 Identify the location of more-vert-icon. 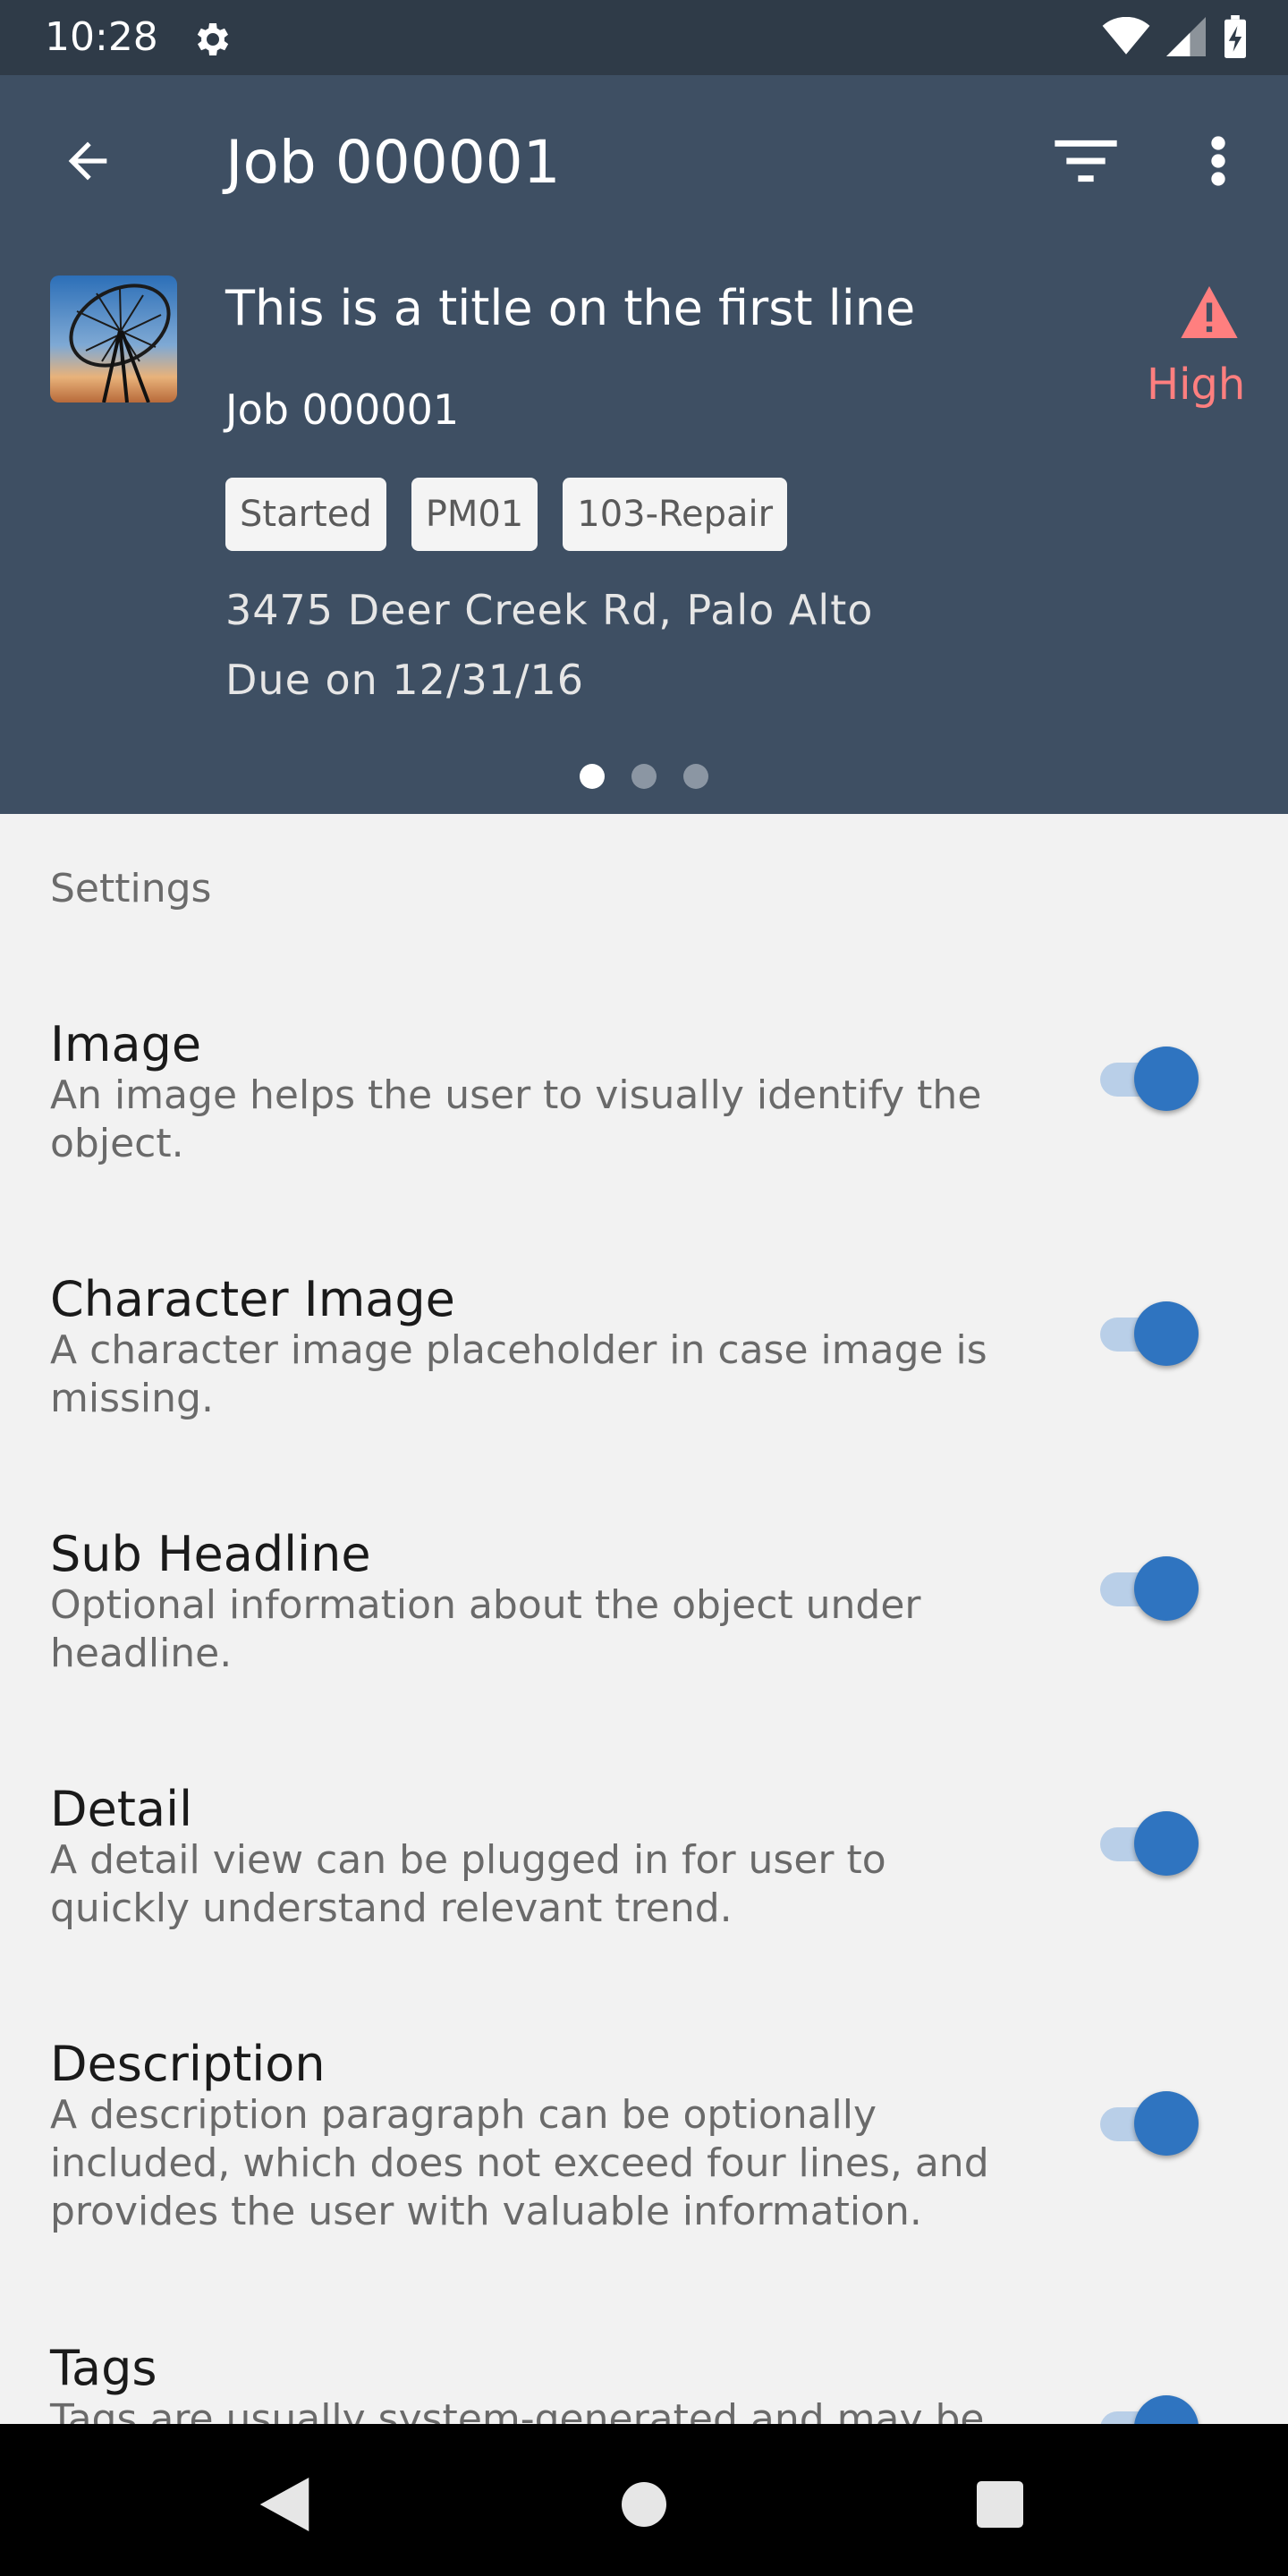
(1218, 162).